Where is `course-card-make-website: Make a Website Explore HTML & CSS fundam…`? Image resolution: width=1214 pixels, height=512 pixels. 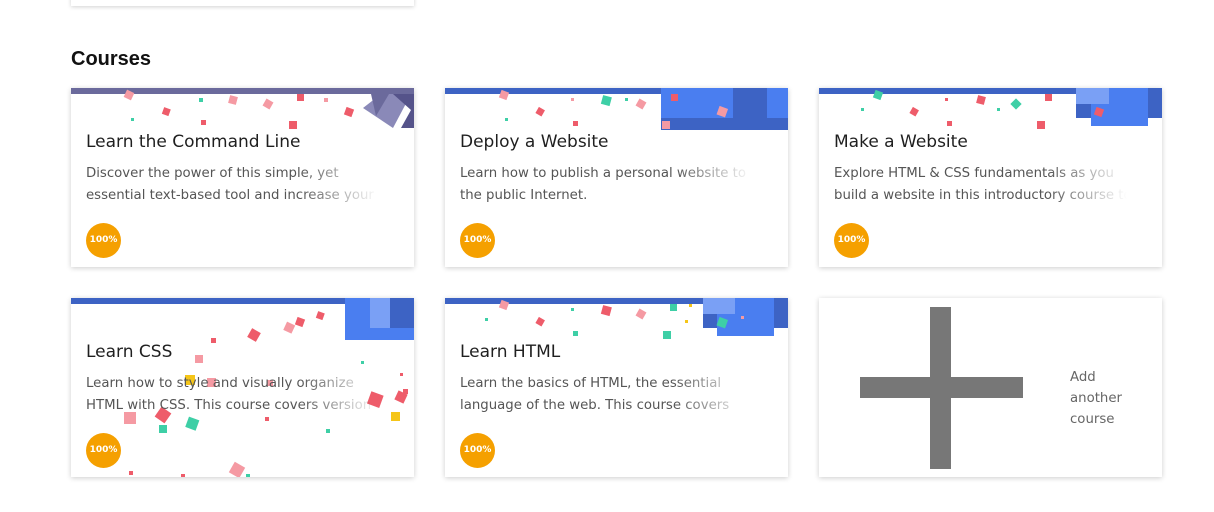
course-card-make-website: Make a Website Explore HTML & CSS fundam… is located at coordinates (990, 177).